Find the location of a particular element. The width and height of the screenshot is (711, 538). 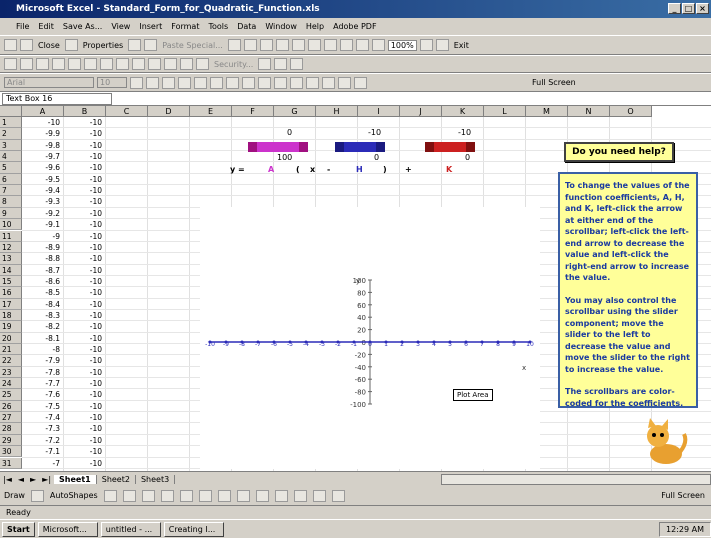

row-header: 3 is located at coordinates (11, 145).